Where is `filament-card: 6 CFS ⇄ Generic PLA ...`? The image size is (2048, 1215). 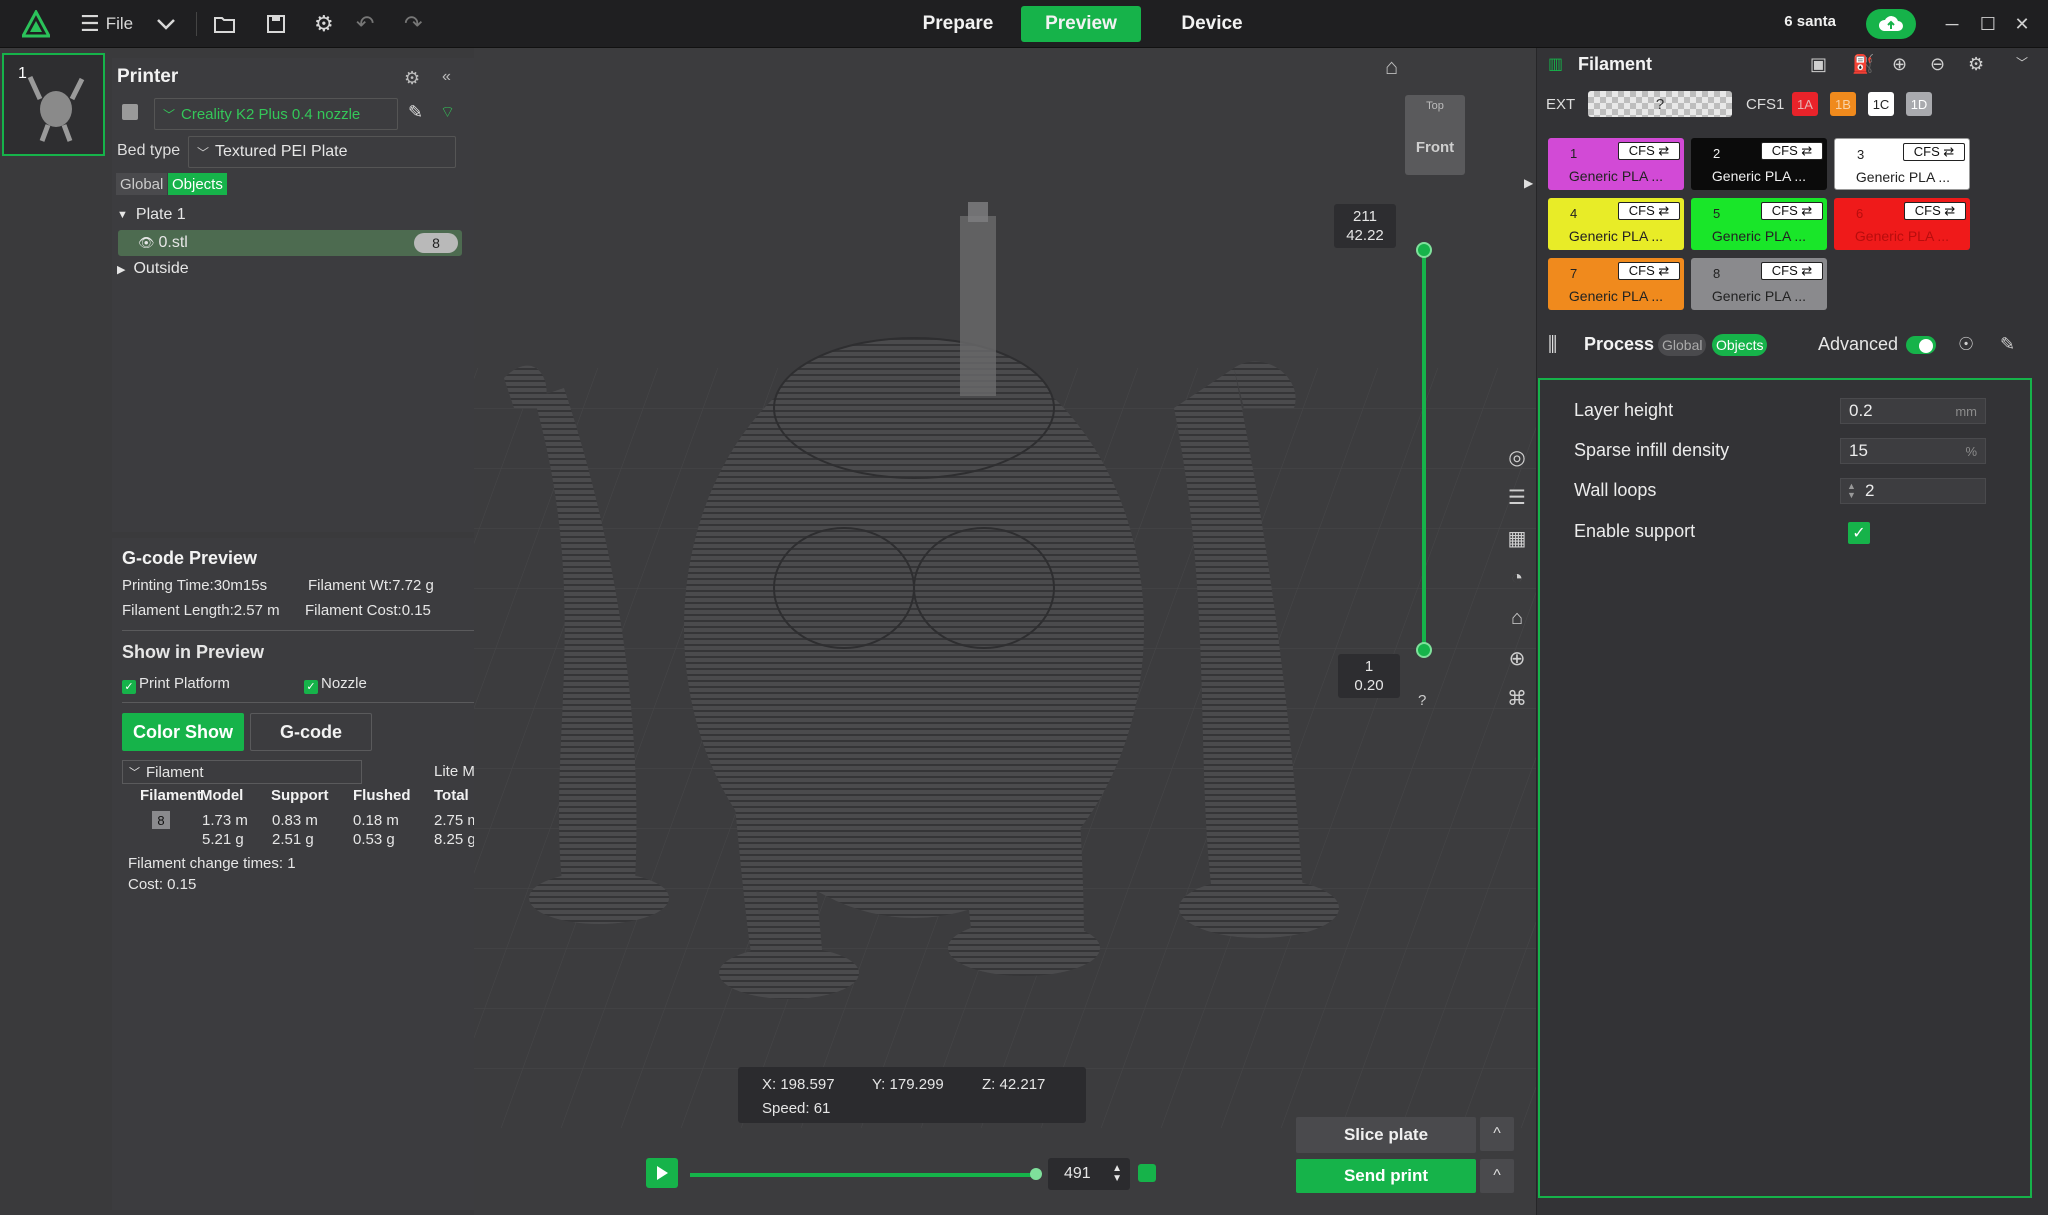
filament-card: 6 CFS ⇄ Generic PLA ... is located at coordinates (1902, 224).